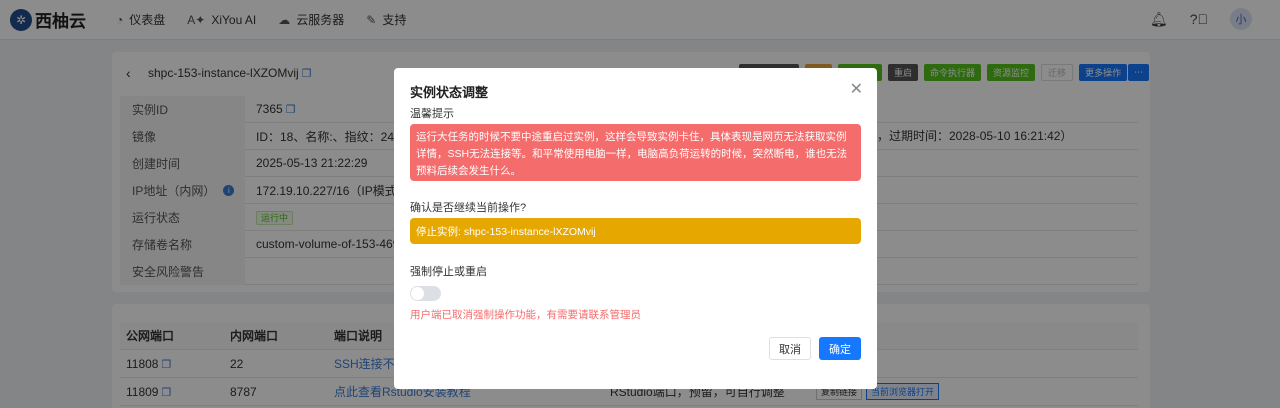 Image resolution: width=1280 pixels, height=408 pixels. I want to click on force-warning-text: 用户端已取消强制操作功能，有需要请联系管理员, so click(525, 315).